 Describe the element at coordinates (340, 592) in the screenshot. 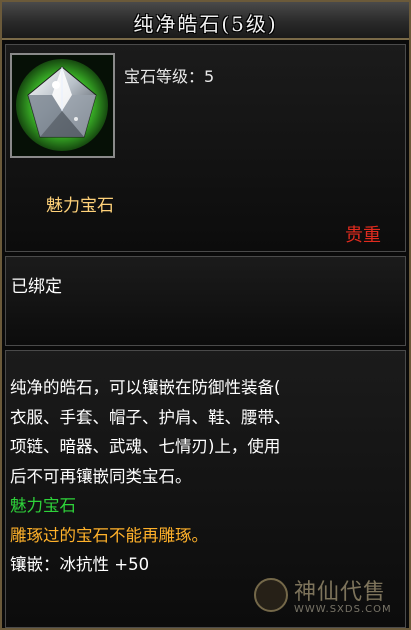

I see `watermark-text: 神仙代售` at that location.